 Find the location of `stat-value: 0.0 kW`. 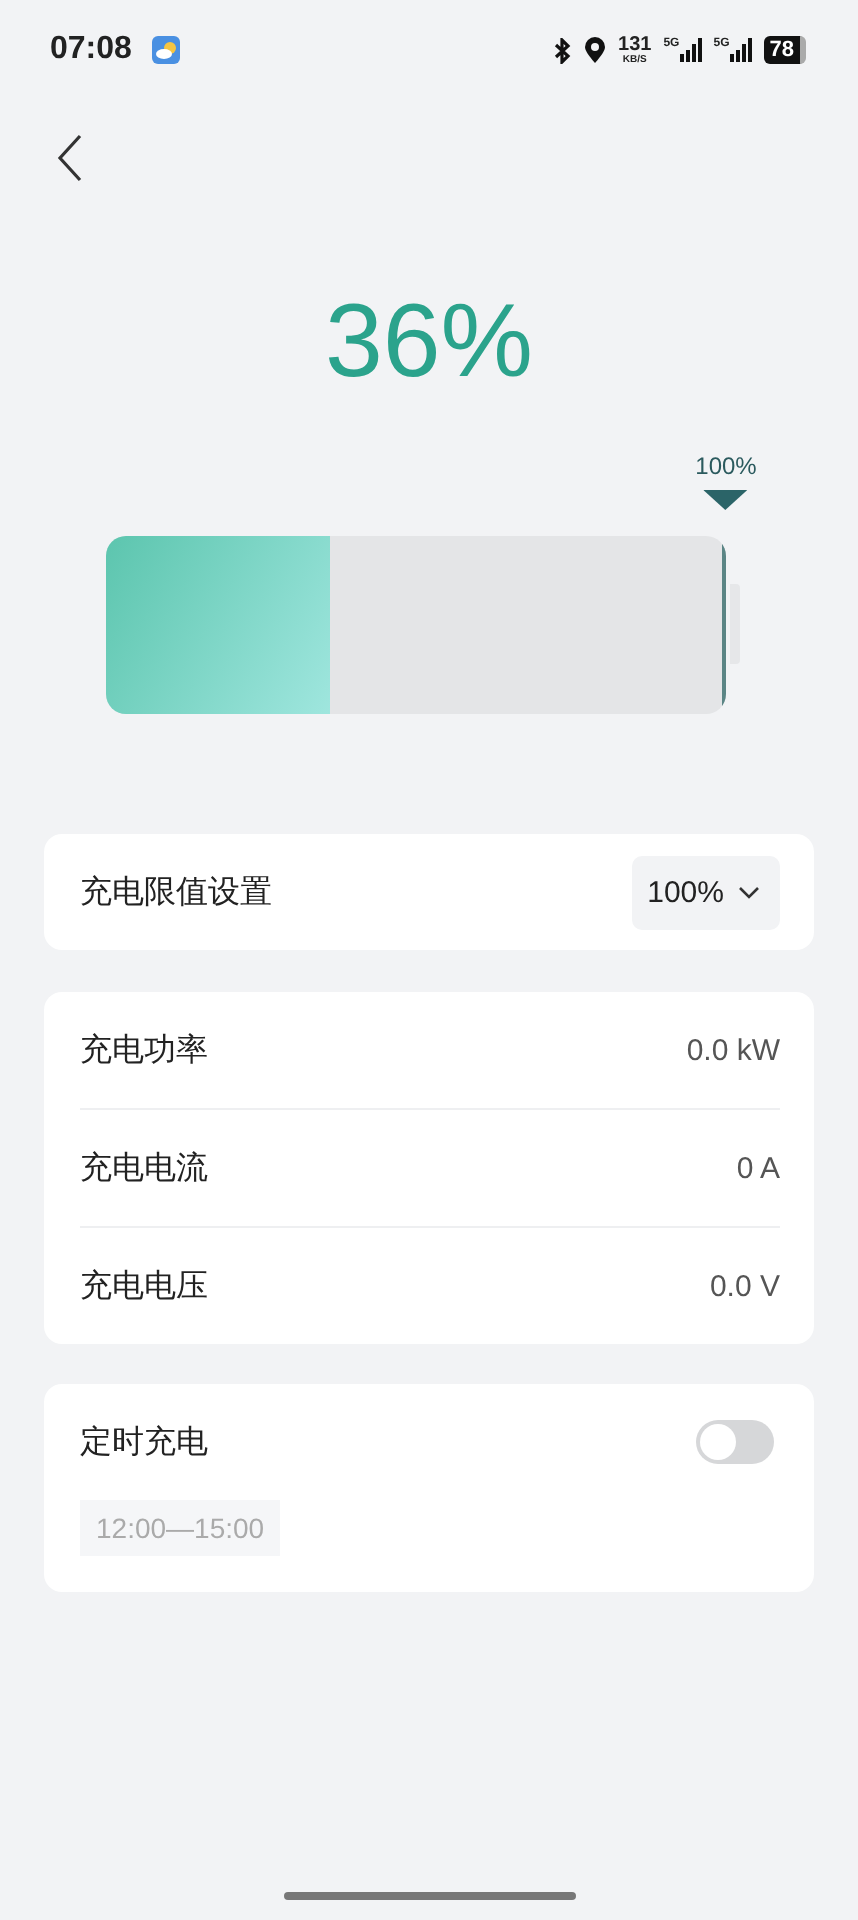

stat-value: 0.0 kW is located at coordinates (733, 1050).